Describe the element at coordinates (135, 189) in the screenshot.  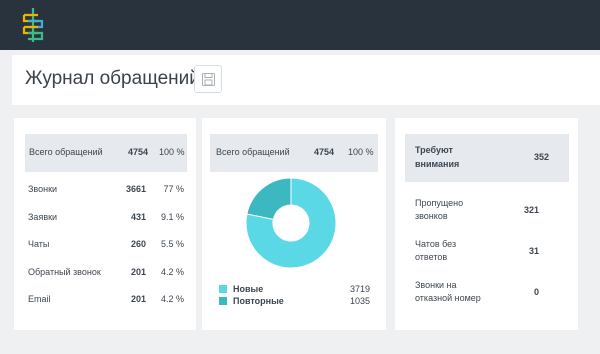
I see `list-item-count: 3661` at that location.